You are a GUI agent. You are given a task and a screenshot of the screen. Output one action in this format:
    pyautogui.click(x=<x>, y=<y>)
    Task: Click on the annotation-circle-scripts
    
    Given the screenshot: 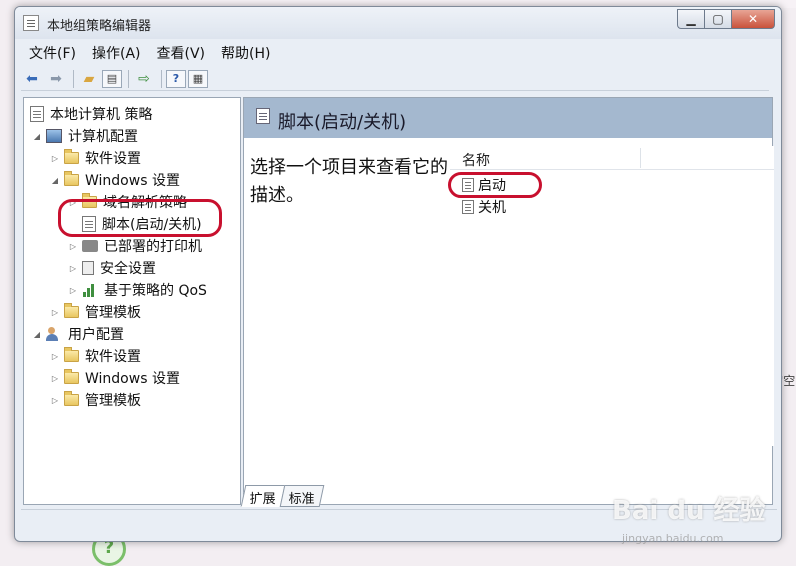 What is the action you would take?
    pyautogui.click(x=140, y=218)
    